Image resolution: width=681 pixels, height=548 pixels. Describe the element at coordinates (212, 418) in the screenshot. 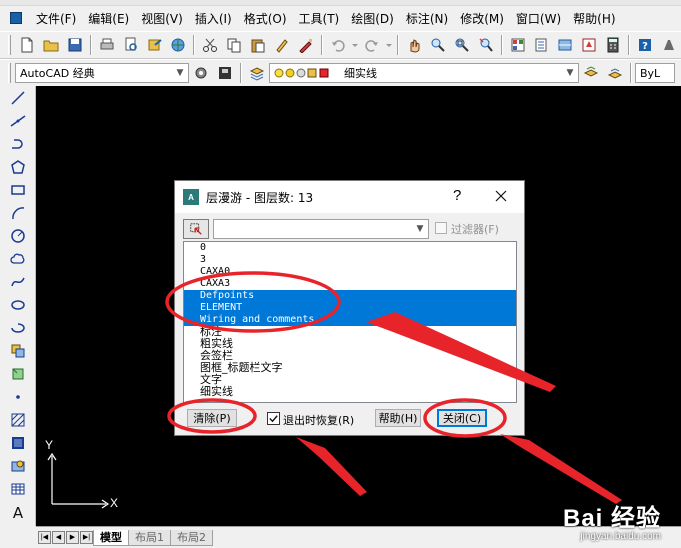

I see `purge-button: 清除(P)` at that location.